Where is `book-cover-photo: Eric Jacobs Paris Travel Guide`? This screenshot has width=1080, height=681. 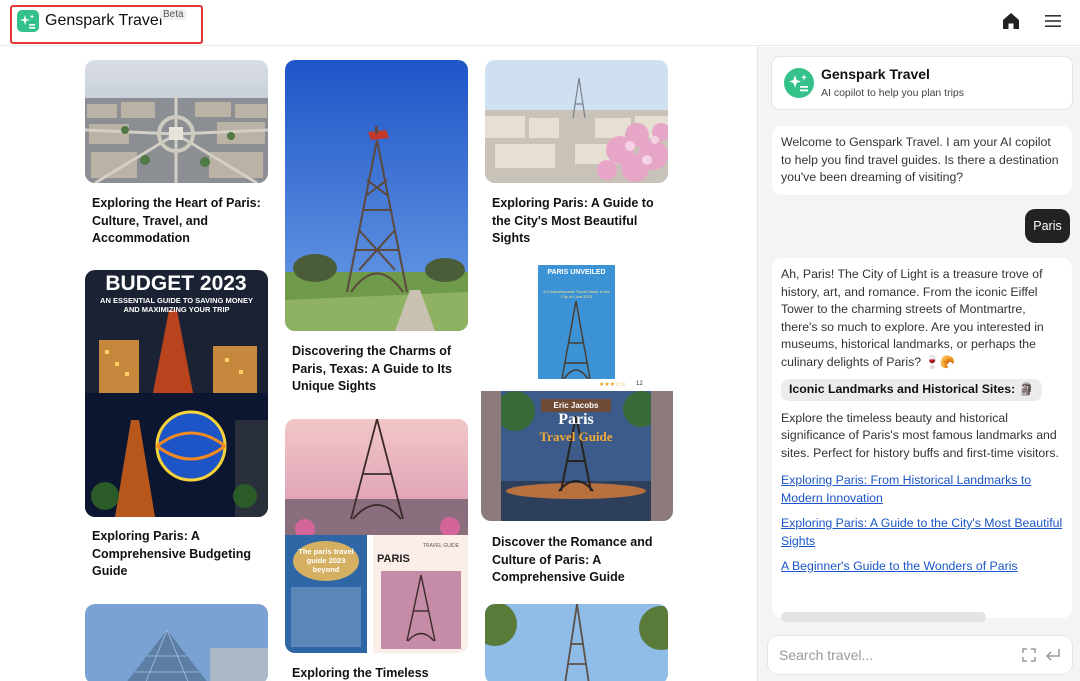 book-cover-photo: Eric Jacobs Paris Travel Guide is located at coordinates (577, 456).